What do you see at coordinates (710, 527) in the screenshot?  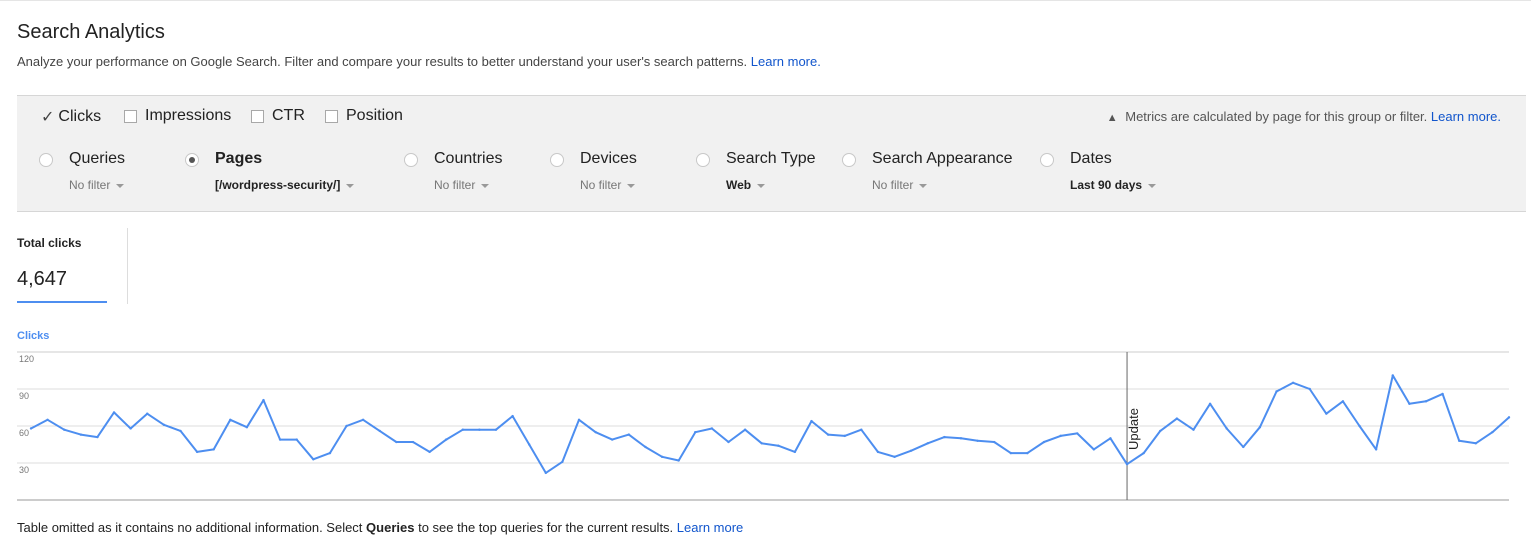 I see `footer-learn-more-link: Learn more` at bounding box center [710, 527].